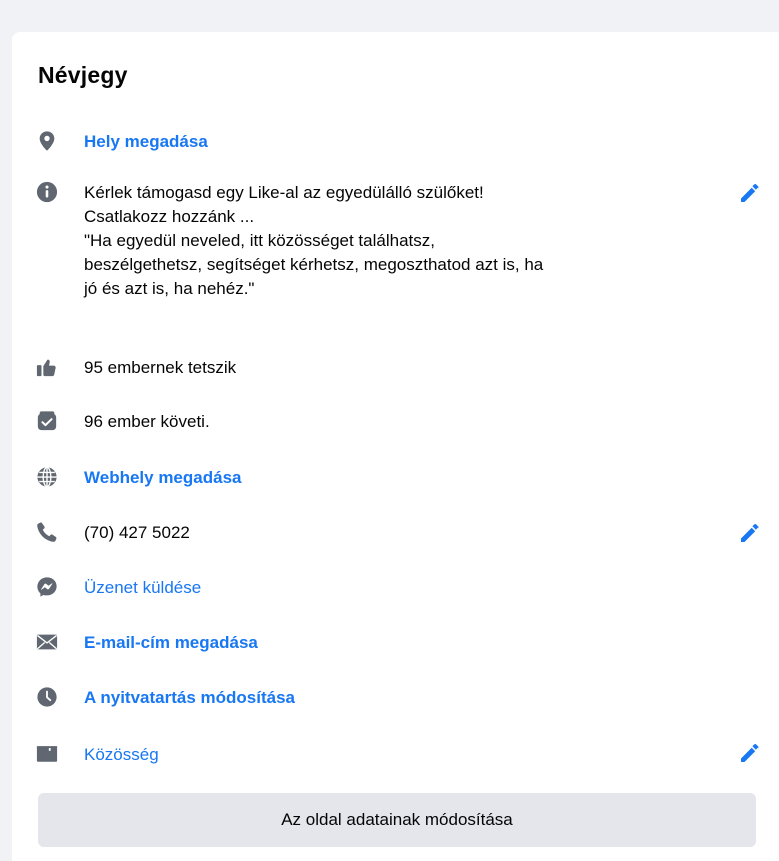  Describe the element at coordinates (397, 368) in the screenshot. I see `likes-row: 95 embernek tetszik` at that location.